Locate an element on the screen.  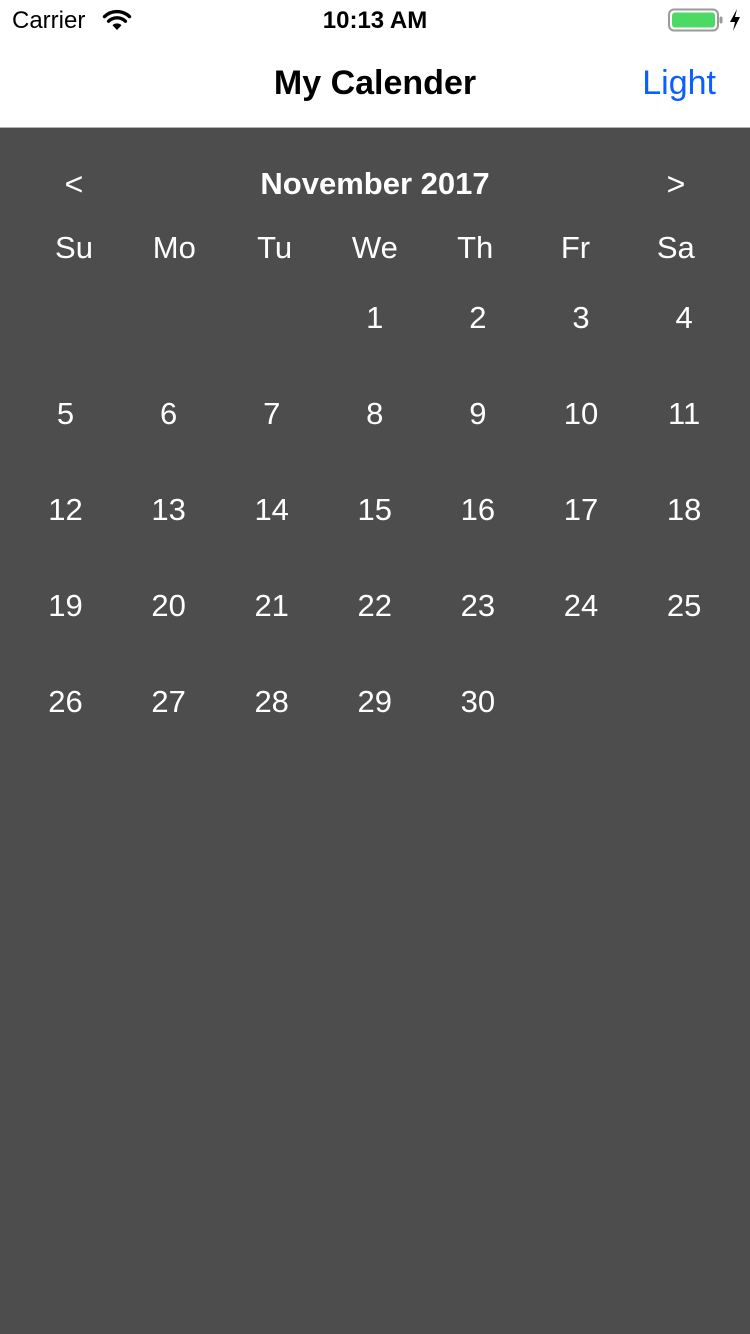
day-cell: 8 is located at coordinates (374, 414).